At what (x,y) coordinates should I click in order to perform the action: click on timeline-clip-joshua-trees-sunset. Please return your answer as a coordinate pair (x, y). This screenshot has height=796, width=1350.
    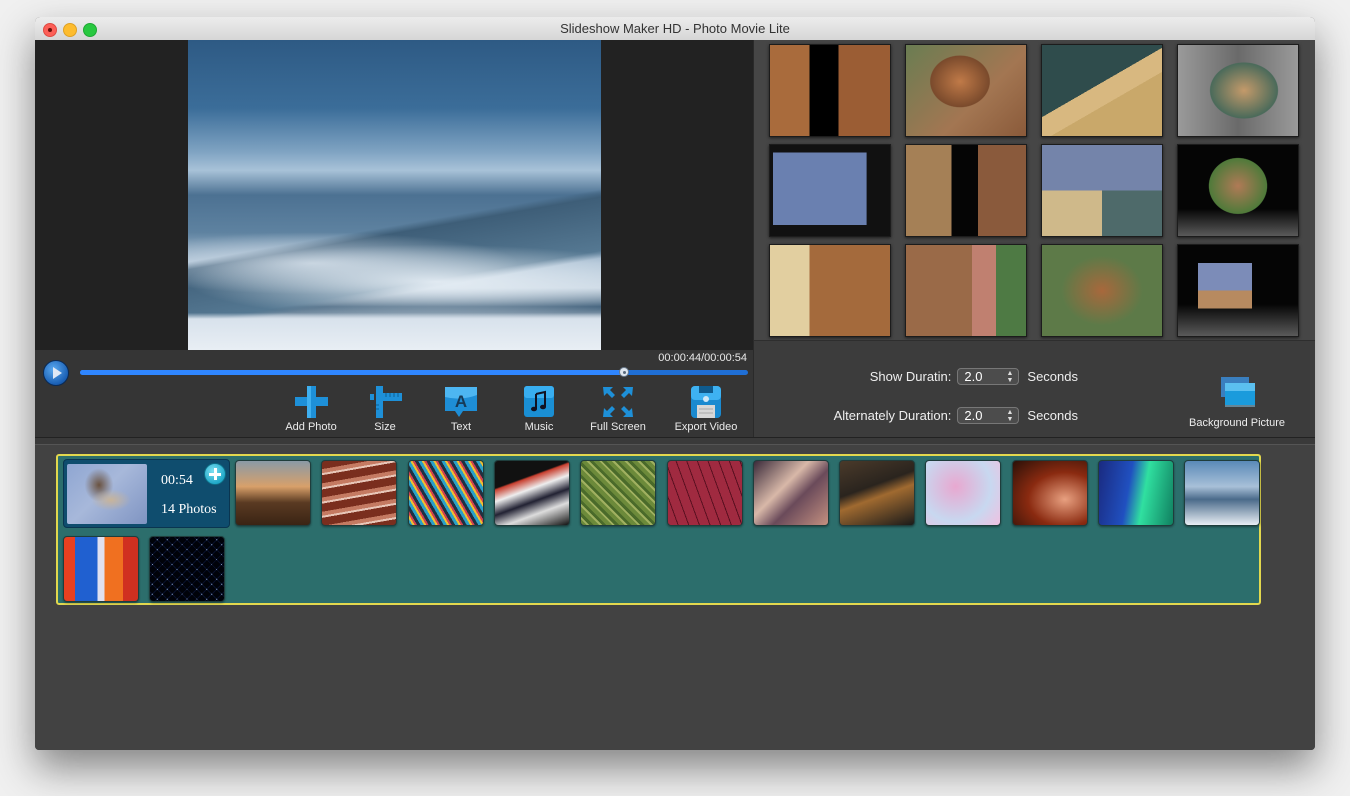
    Looking at the image, I should click on (273, 493).